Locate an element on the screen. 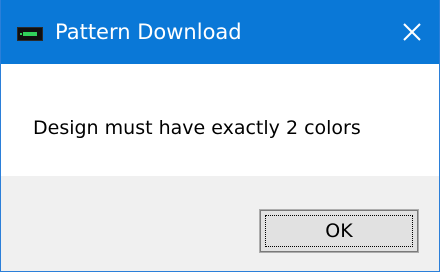 The width and height of the screenshot is (440, 272). close-icon is located at coordinates (412, 32).